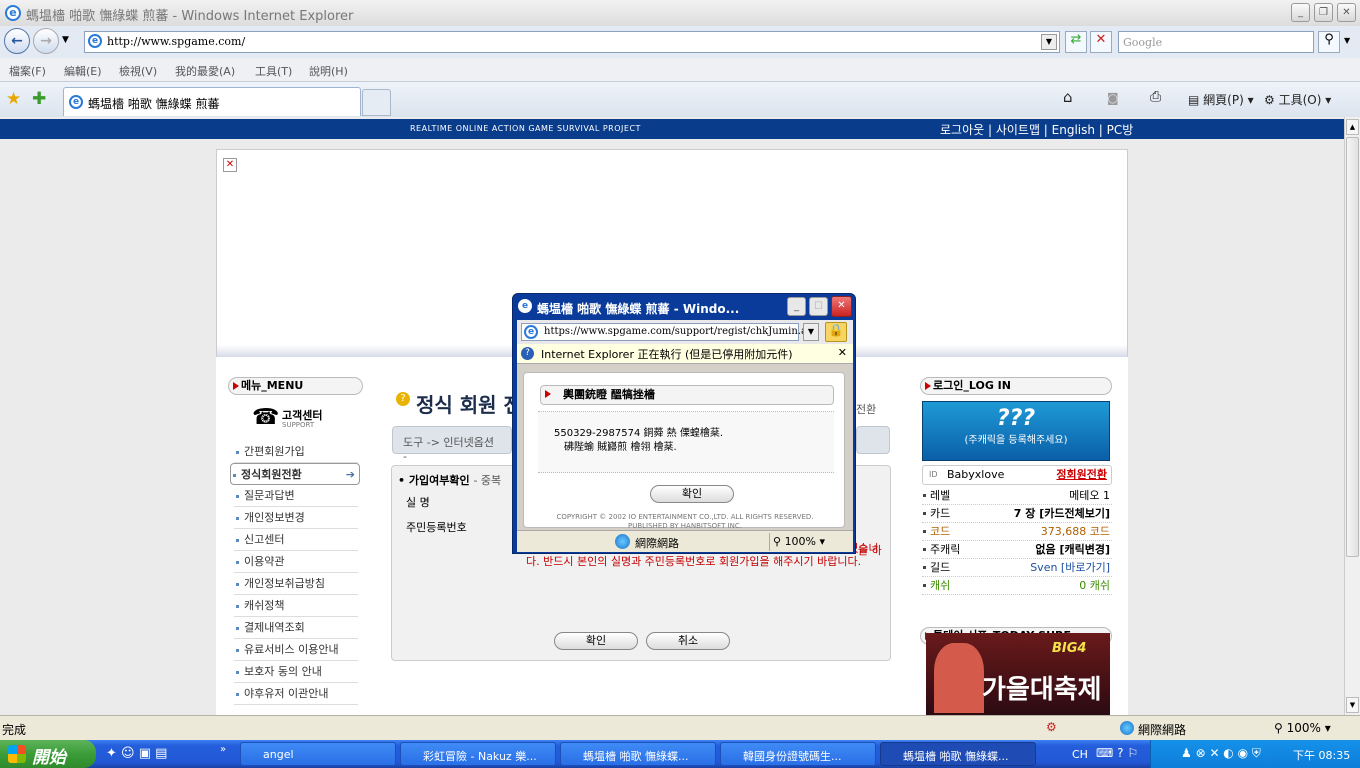 This screenshot has height=768, width=1360. What do you see at coordinates (138, 71) in the screenshot?
I see `menu-view: 檢視(V)` at bounding box center [138, 71].